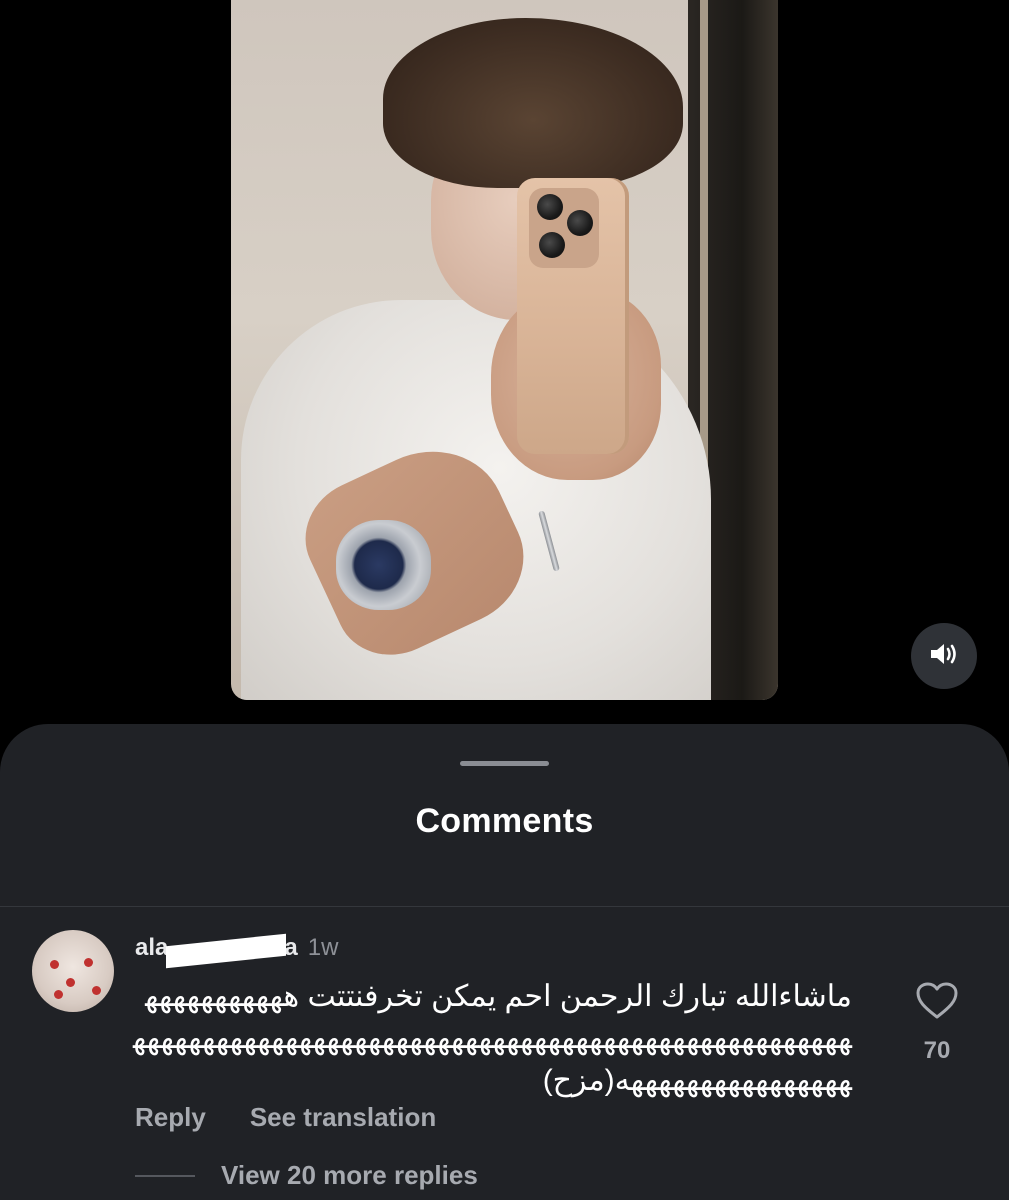  Describe the element at coordinates (937, 1050) in the screenshot. I see `like-count: 70` at that location.